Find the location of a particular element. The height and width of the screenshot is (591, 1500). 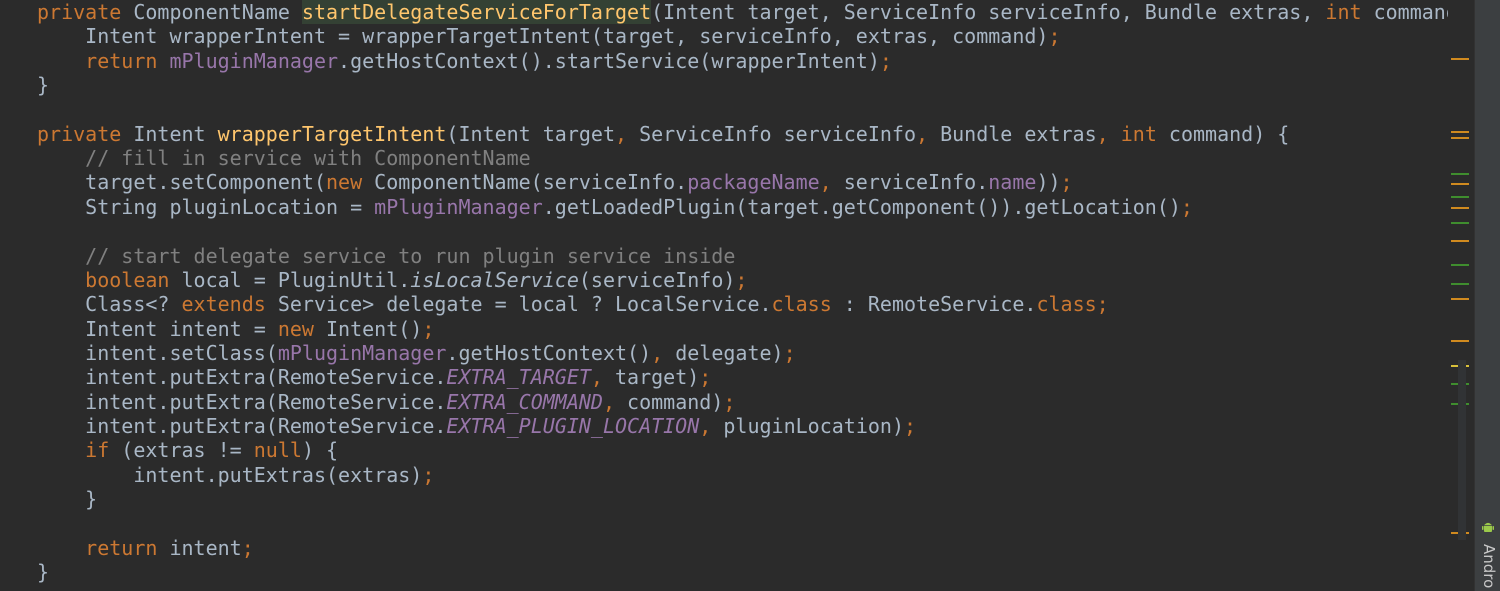

code-token: : RemoteService. is located at coordinates (934, 304).